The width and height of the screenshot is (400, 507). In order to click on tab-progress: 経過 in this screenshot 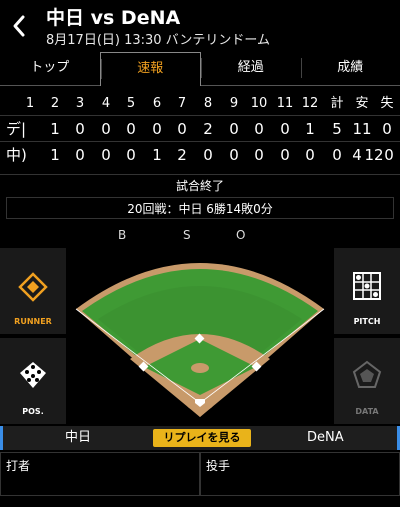, I will do `click(251, 69)`.